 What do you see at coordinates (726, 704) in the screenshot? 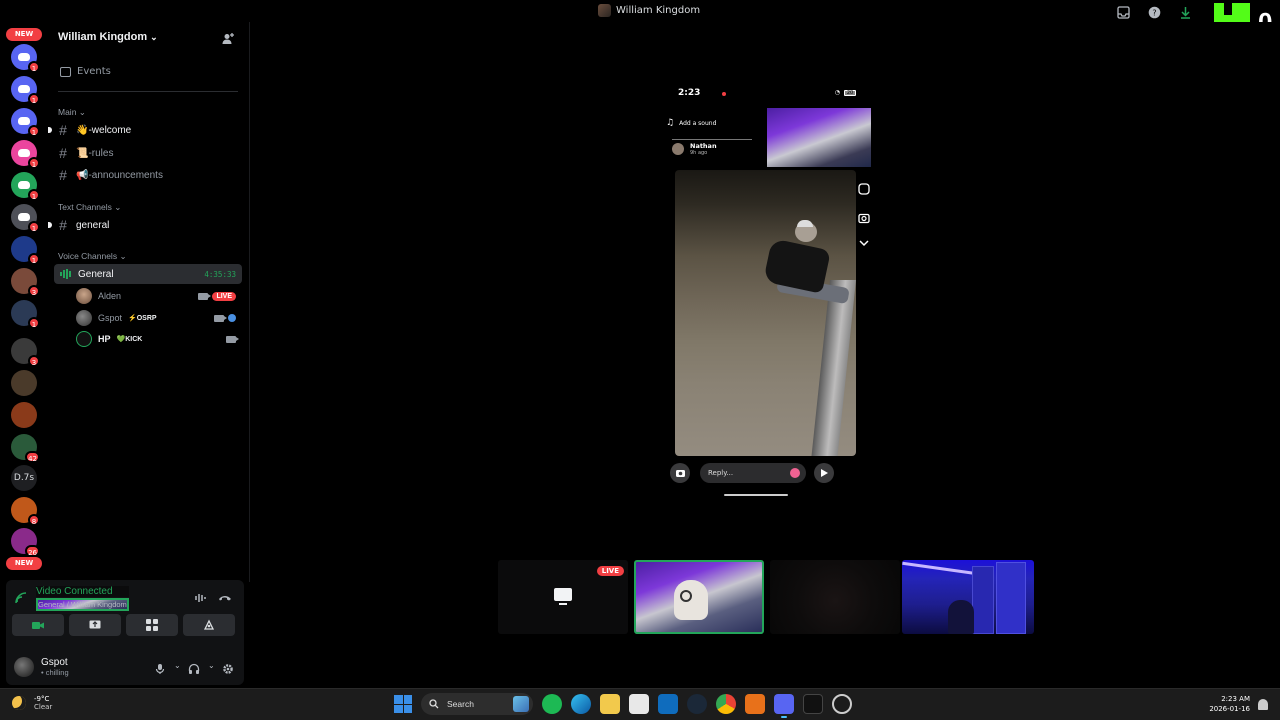
I see `chrome-icon` at bounding box center [726, 704].